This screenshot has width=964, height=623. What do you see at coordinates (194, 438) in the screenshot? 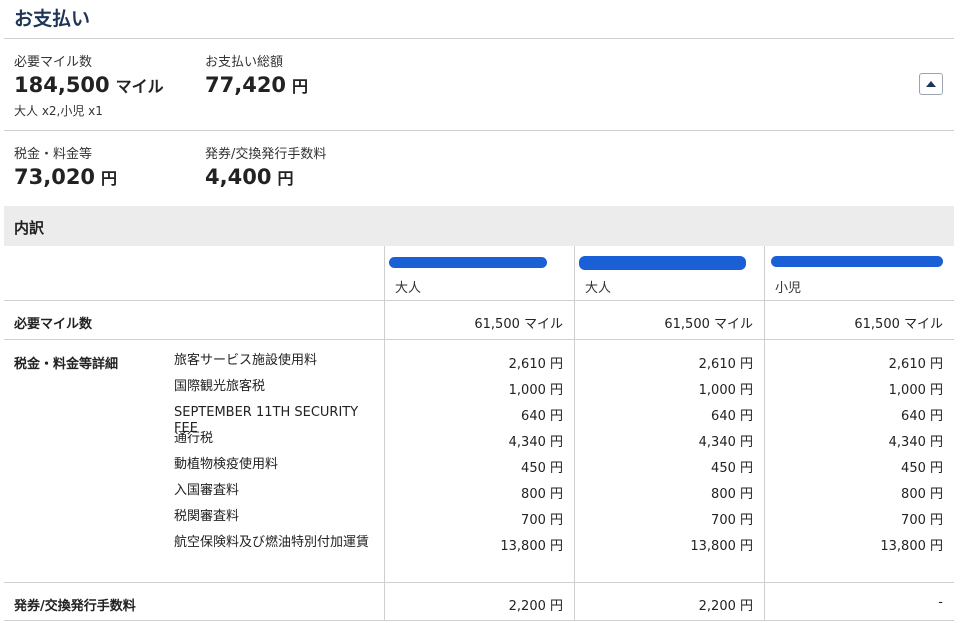
I see `tax-item-name: 通行税` at bounding box center [194, 438].